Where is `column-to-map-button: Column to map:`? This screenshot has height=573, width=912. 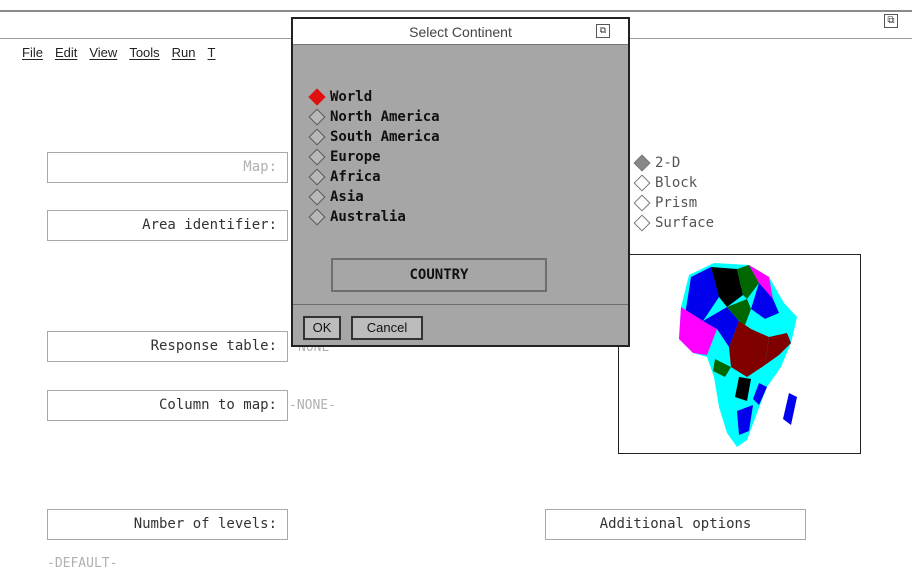 column-to-map-button: Column to map: is located at coordinates (167, 405).